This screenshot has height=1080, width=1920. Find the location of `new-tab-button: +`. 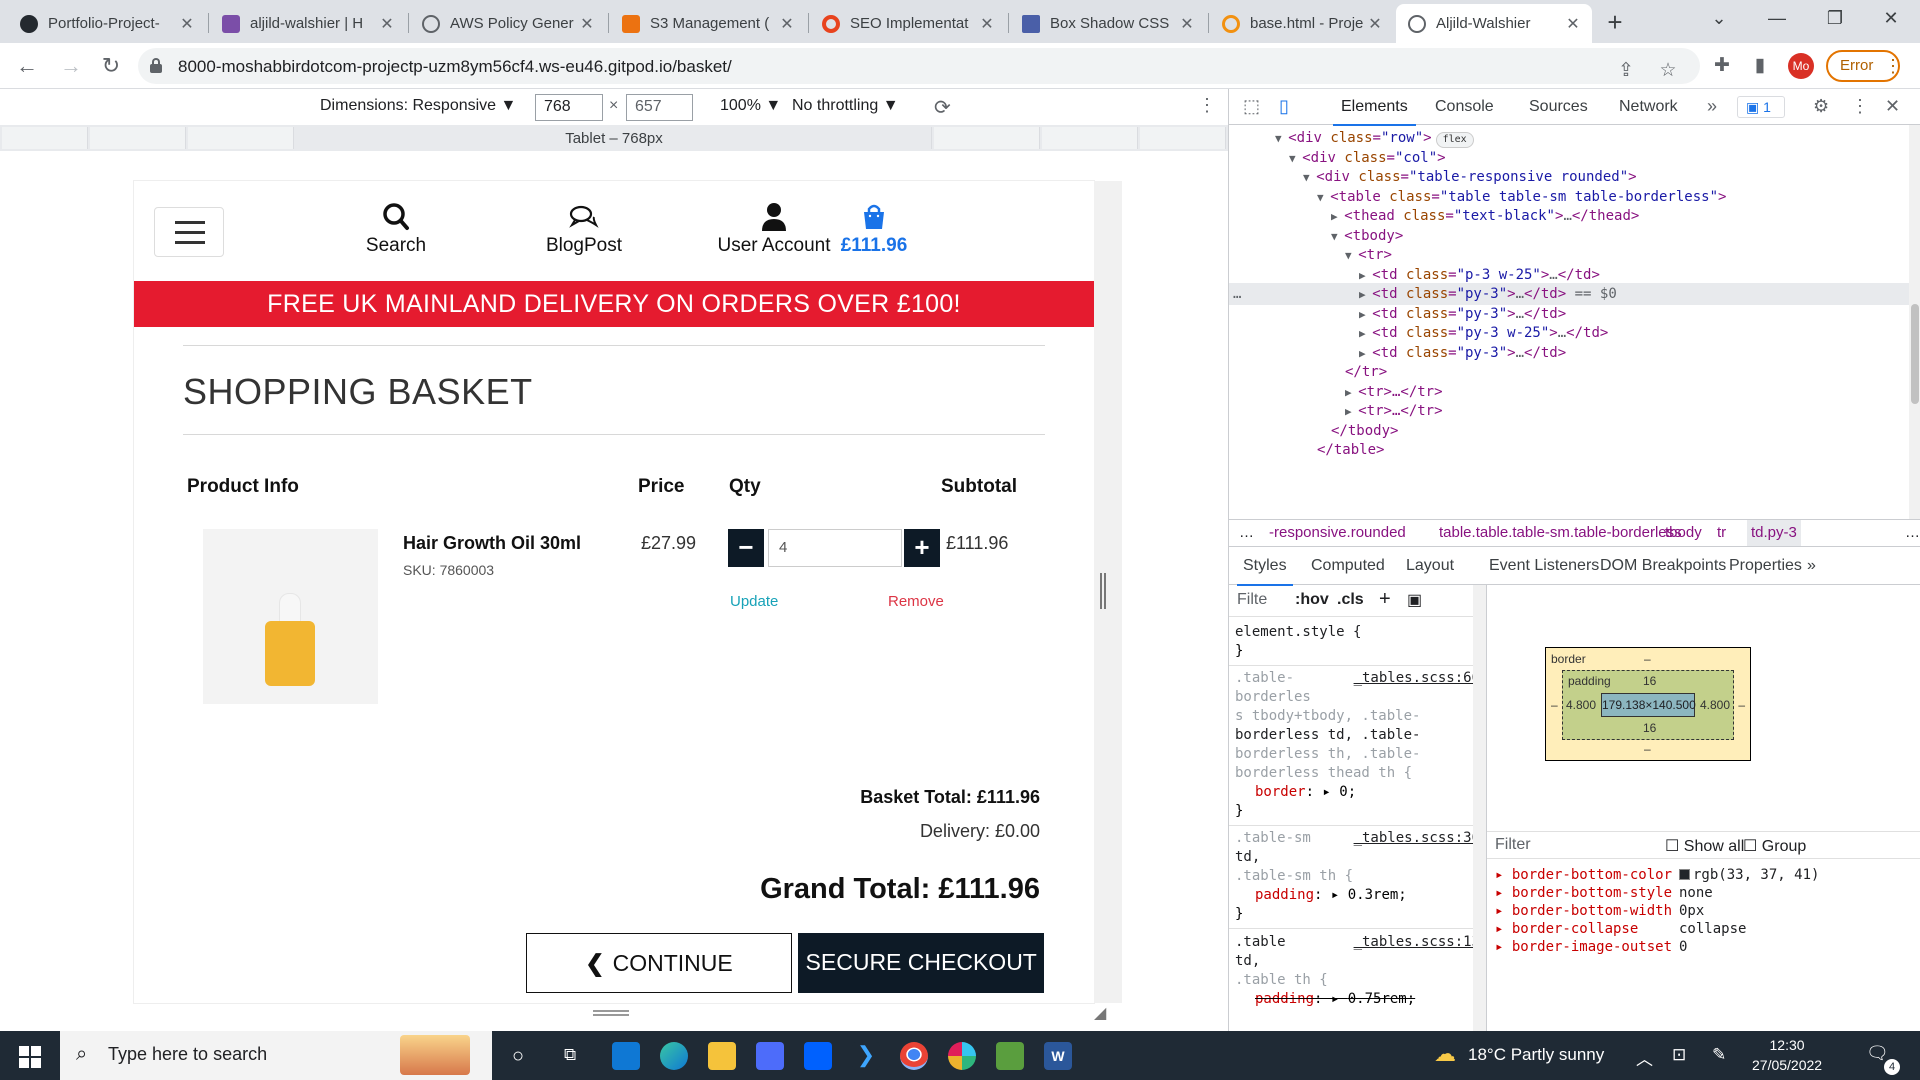

new-tab-button: + is located at coordinates (1615, 23).